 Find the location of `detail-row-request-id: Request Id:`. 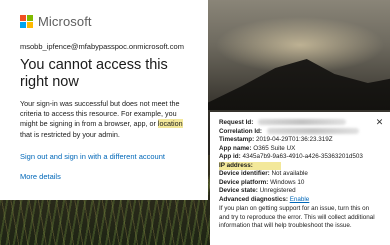

detail-row-request-id: Request Id: is located at coordinates (299, 123).